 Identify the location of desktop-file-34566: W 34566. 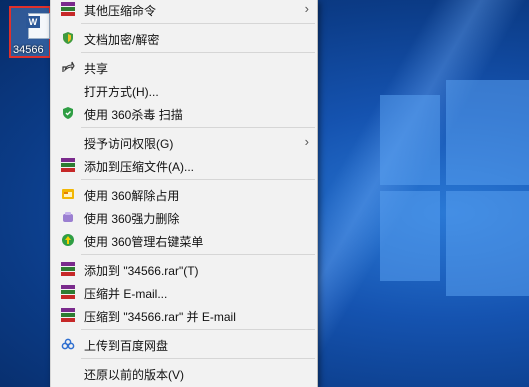
(30, 32).